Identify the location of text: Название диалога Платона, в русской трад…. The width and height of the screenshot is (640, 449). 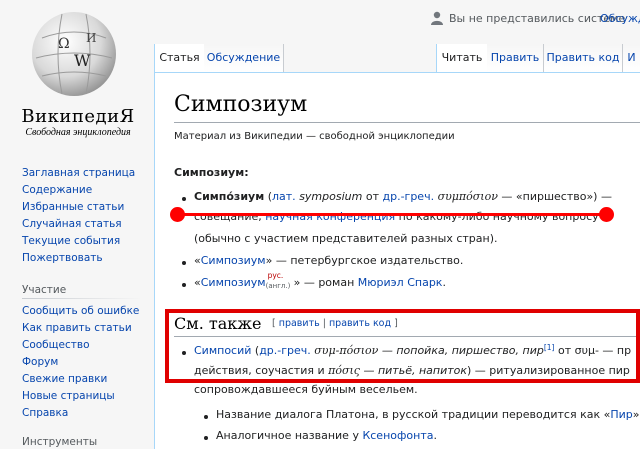
(413, 414).